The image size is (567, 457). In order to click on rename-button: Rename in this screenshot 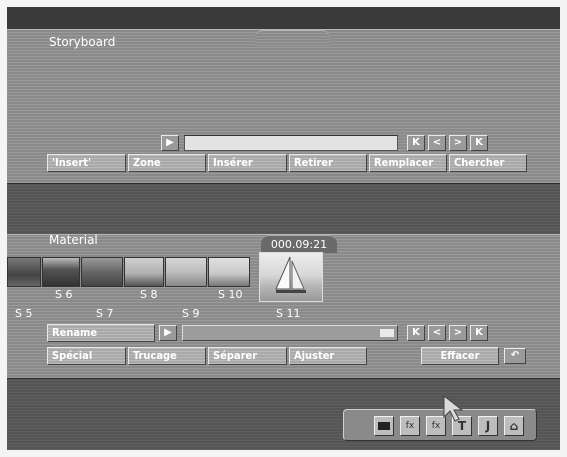, I will do `click(101, 333)`.